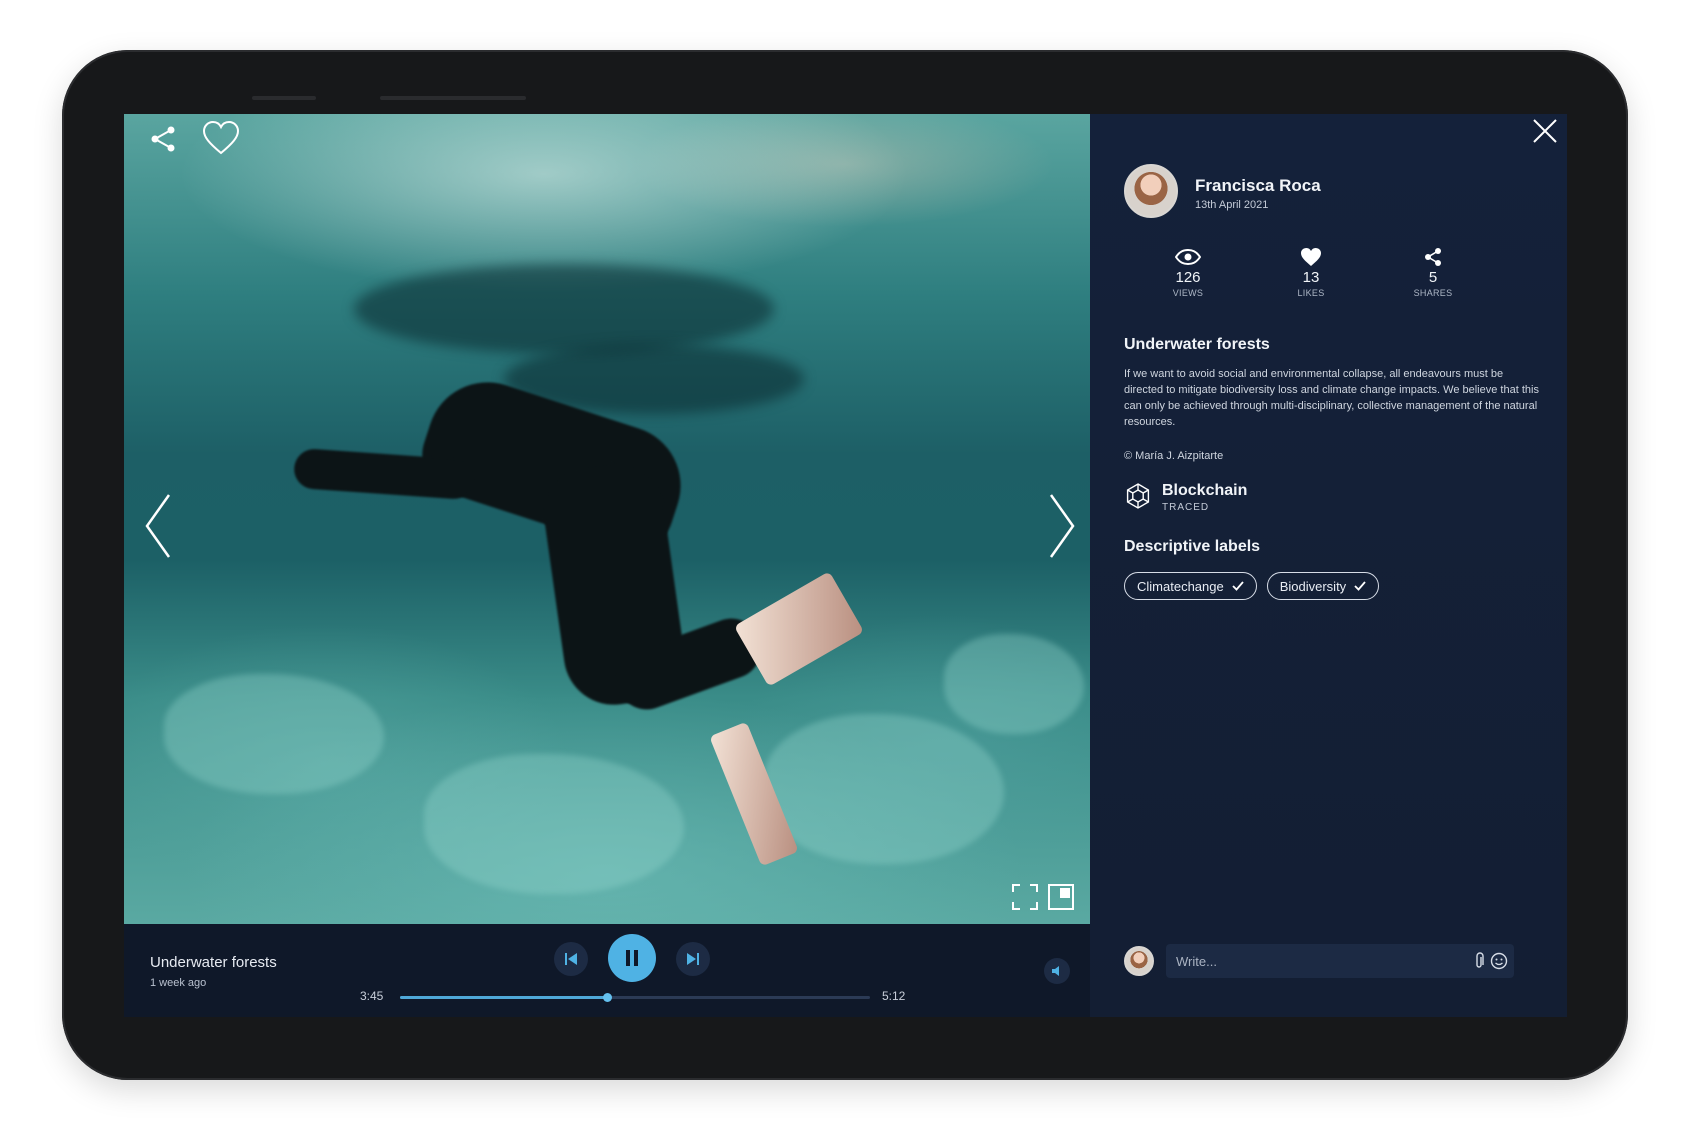 The height and width of the screenshot is (1127, 1691). I want to click on picture-in-picture-icon, so click(1061, 897).